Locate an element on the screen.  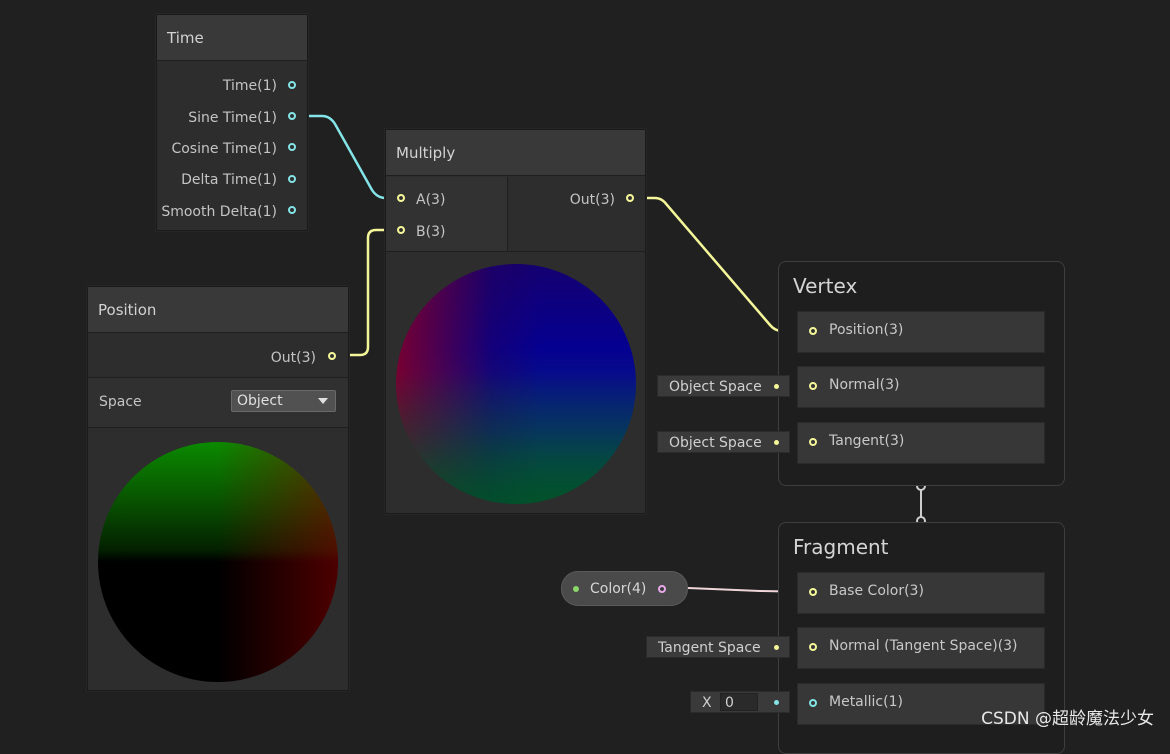
space-label: Space is located at coordinates (120, 402).